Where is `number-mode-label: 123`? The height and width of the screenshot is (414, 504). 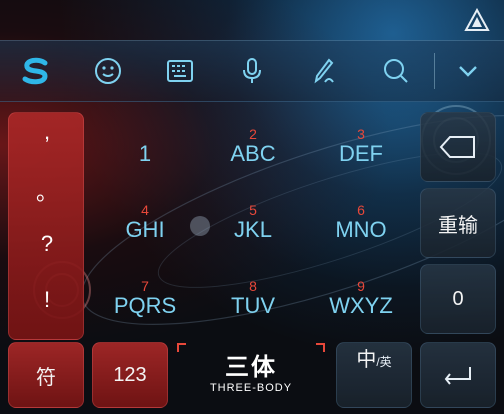
number-mode-label: 123 is located at coordinates (130, 374).